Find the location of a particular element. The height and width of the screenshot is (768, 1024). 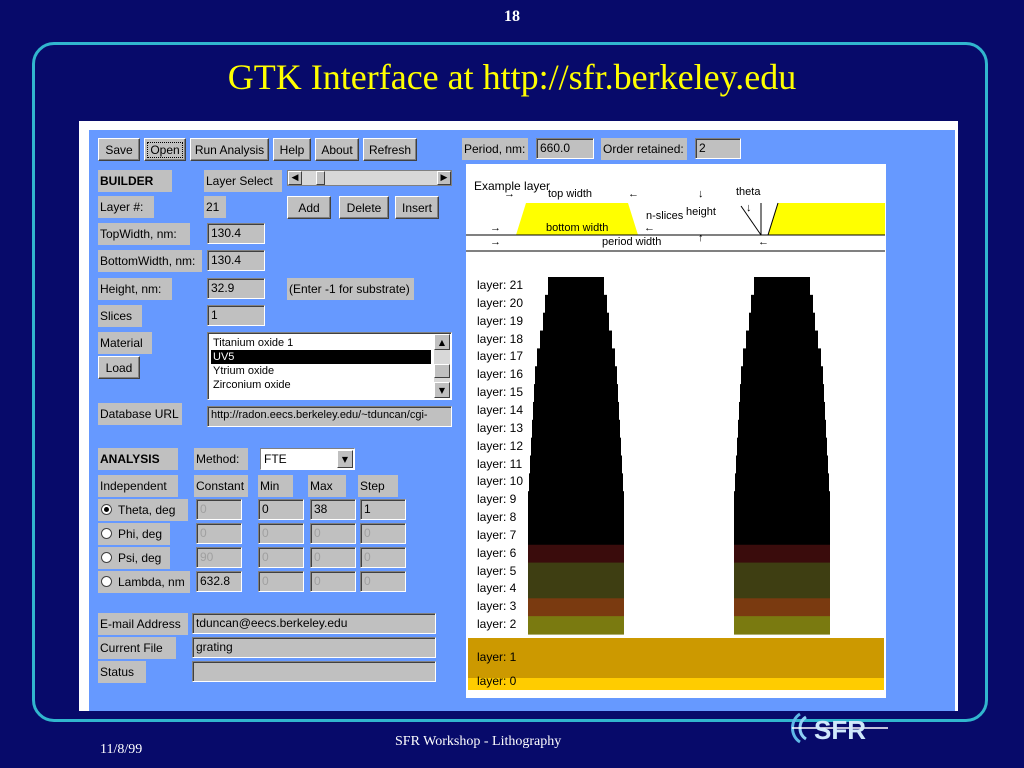

period-field: 660.0 is located at coordinates (565, 148).